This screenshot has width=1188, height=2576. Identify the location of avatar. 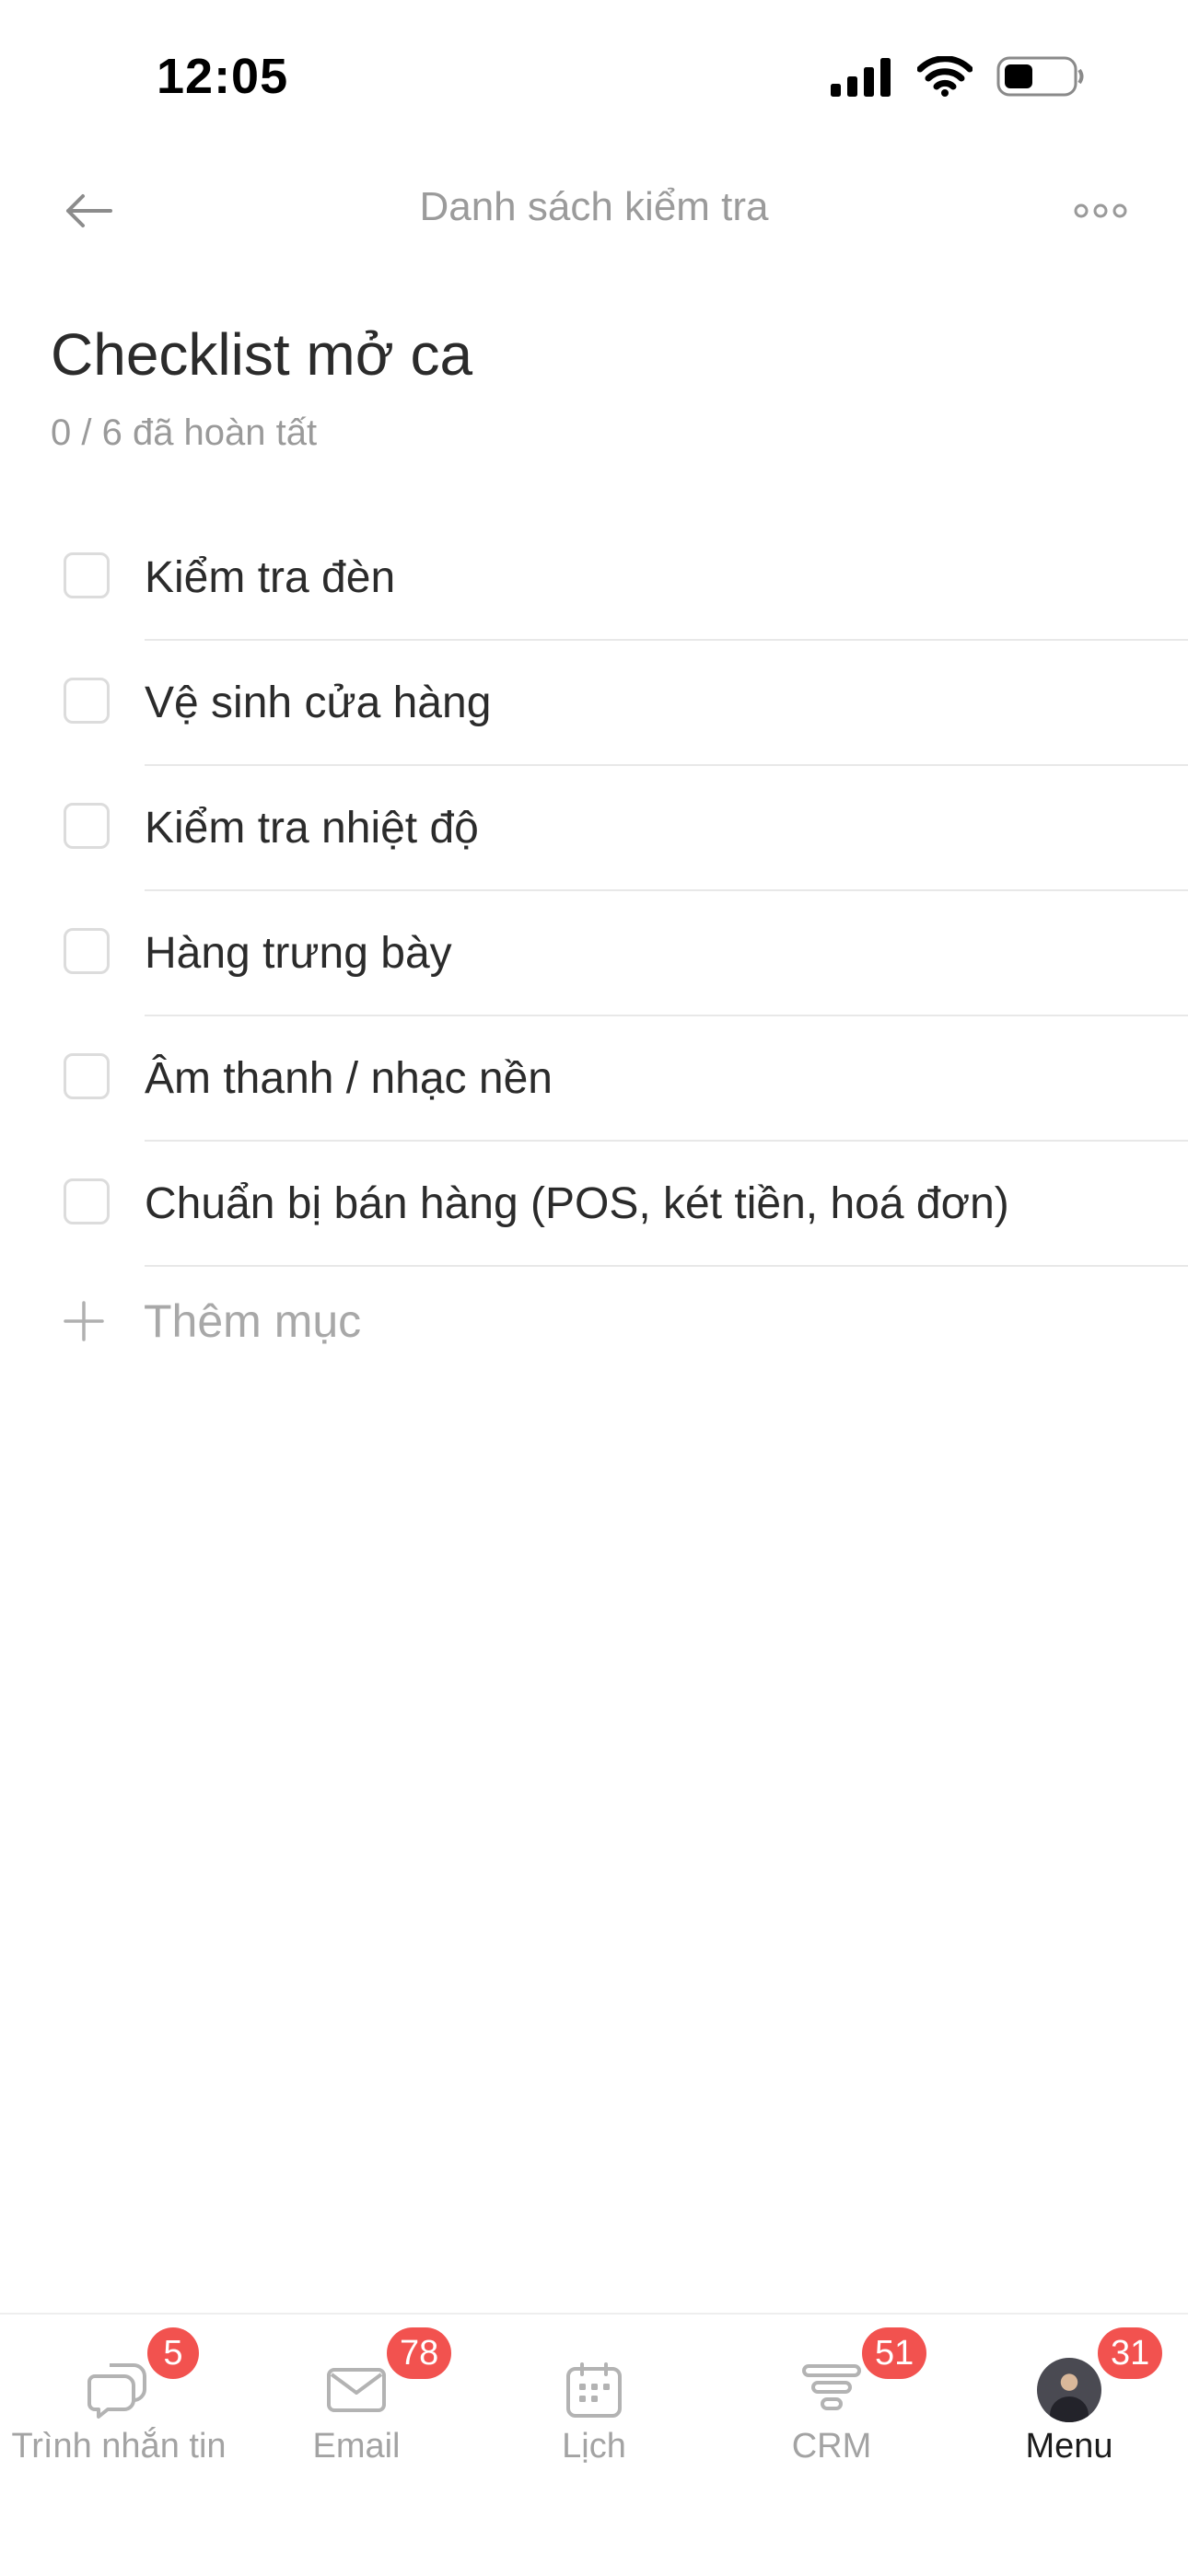
(1069, 2390).